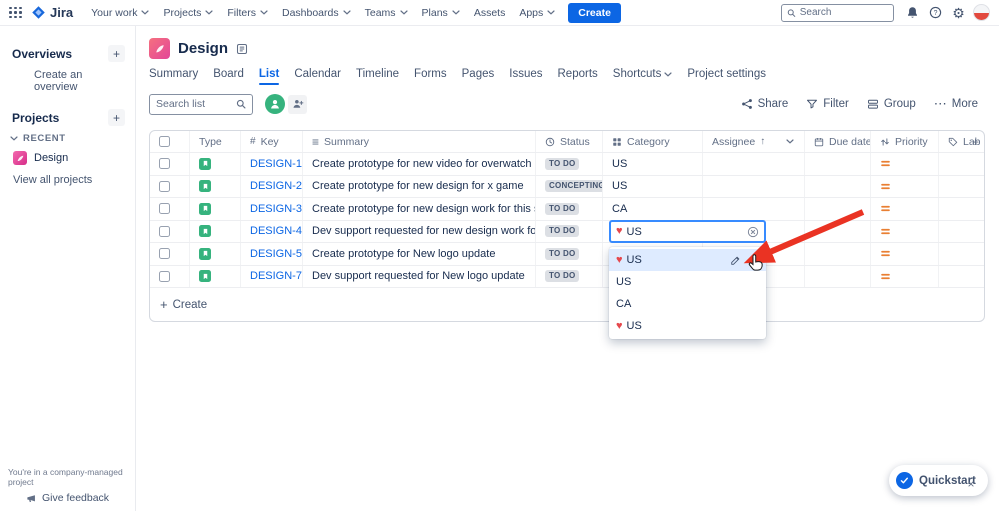 Image resolution: width=999 pixels, height=511 pixels. Describe the element at coordinates (377, 76) in the screenshot. I see `tab-timeline: Timeline` at that location.